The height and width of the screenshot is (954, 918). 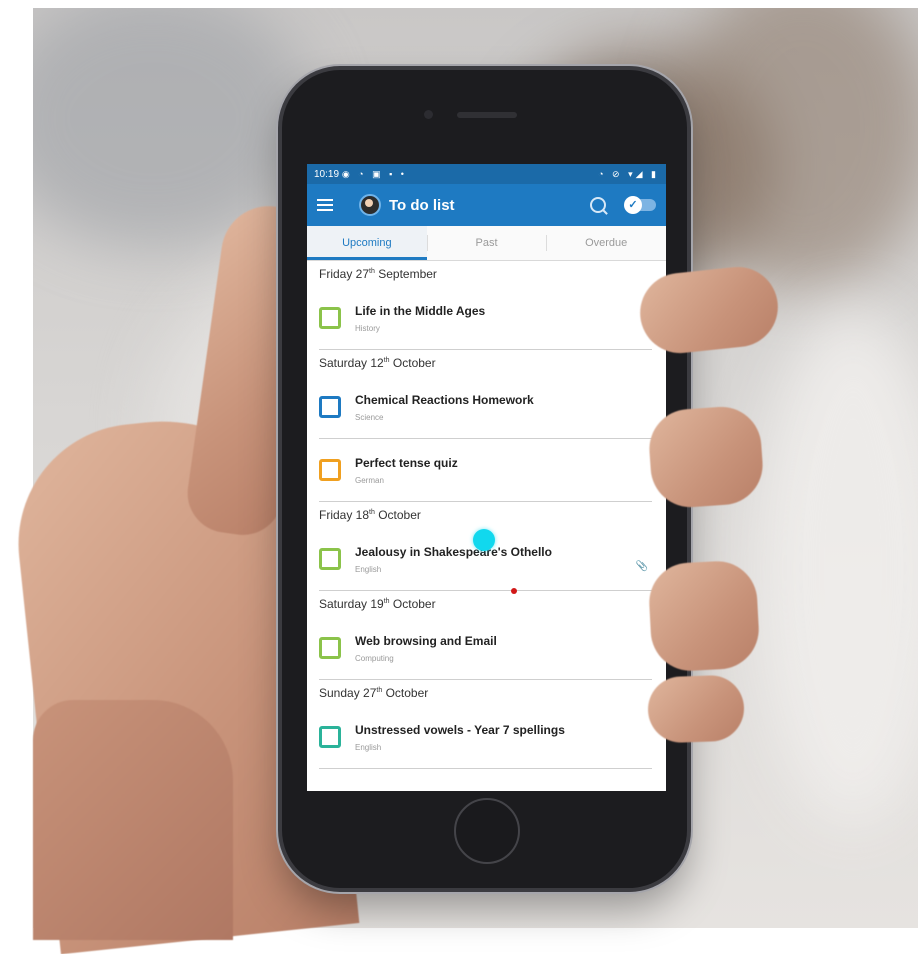 I want to click on task-title: Perfect tense quiz, so click(x=406, y=462).